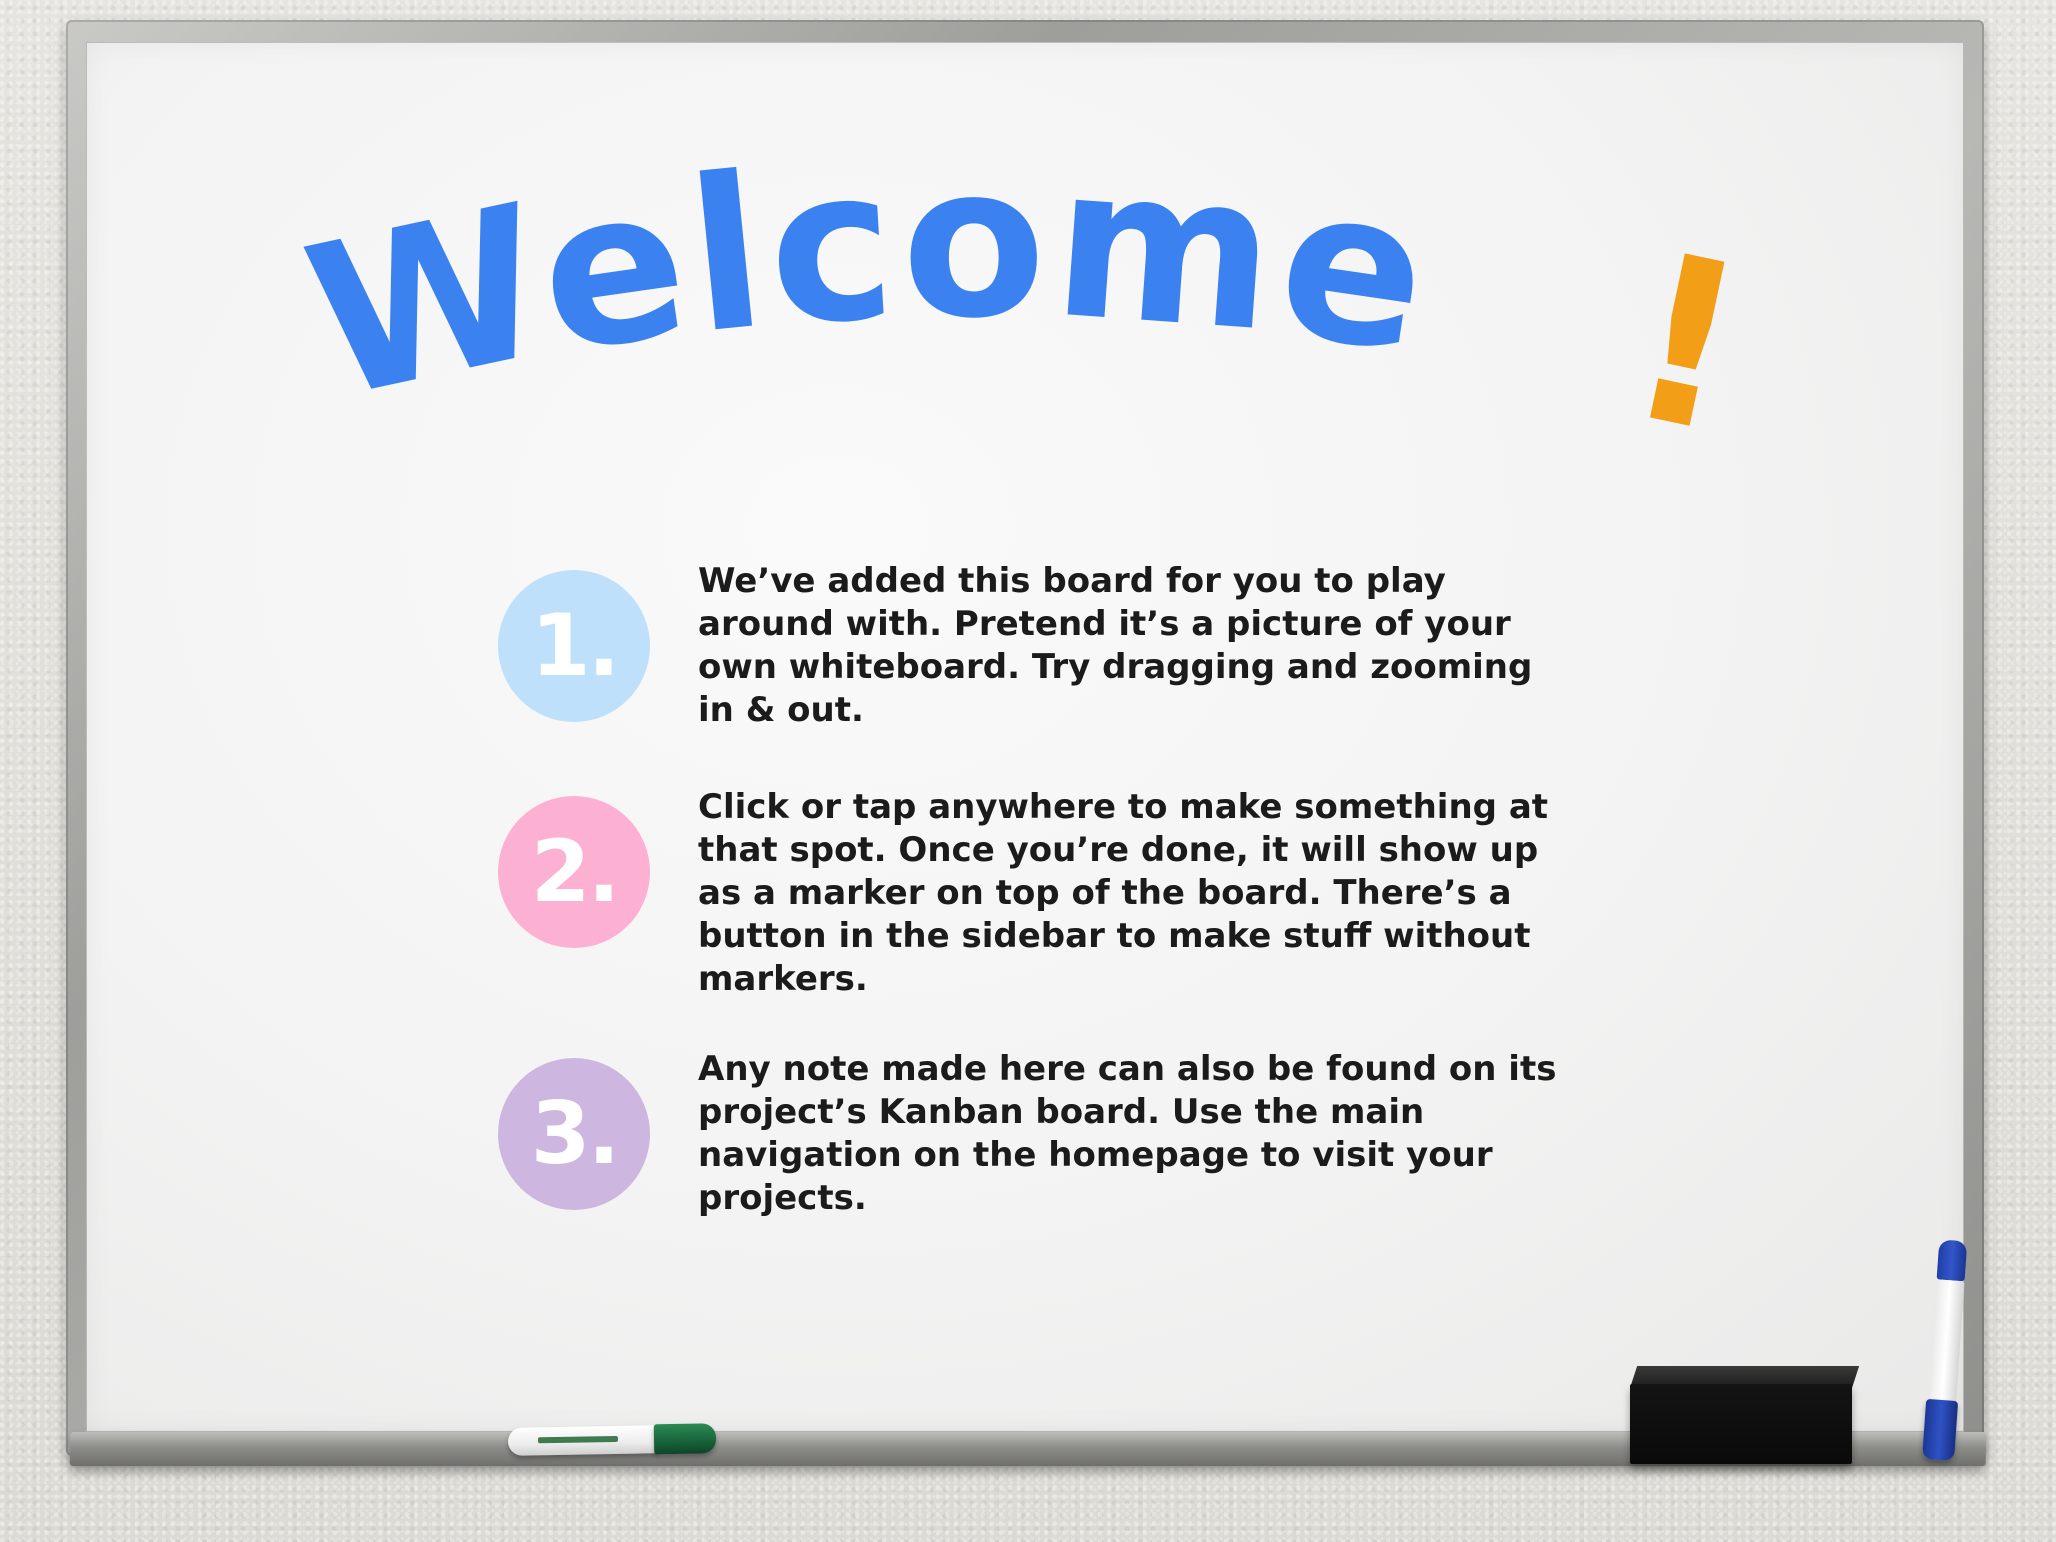  I want to click on green-marker, so click(612, 1439).